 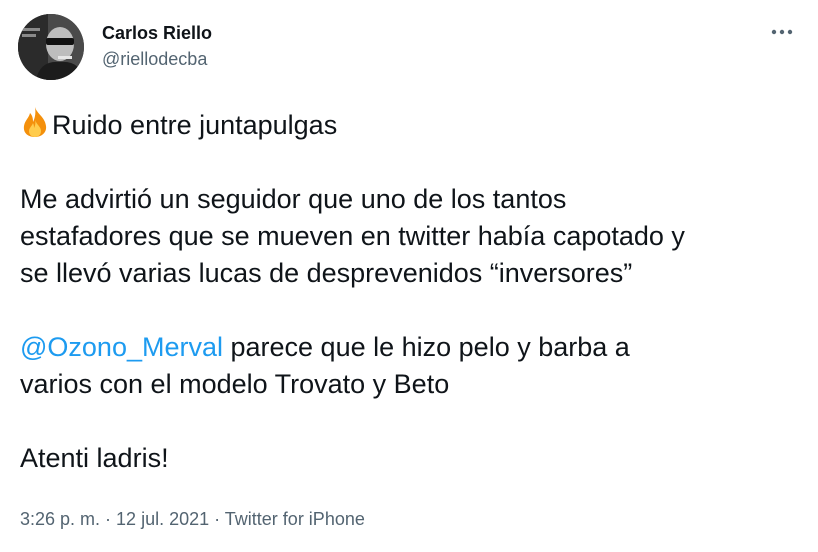 What do you see at coordinates (157, 33) in the screenshot?
I see `author-display-name: Carlos Riello` at bounding box center [157, 33].